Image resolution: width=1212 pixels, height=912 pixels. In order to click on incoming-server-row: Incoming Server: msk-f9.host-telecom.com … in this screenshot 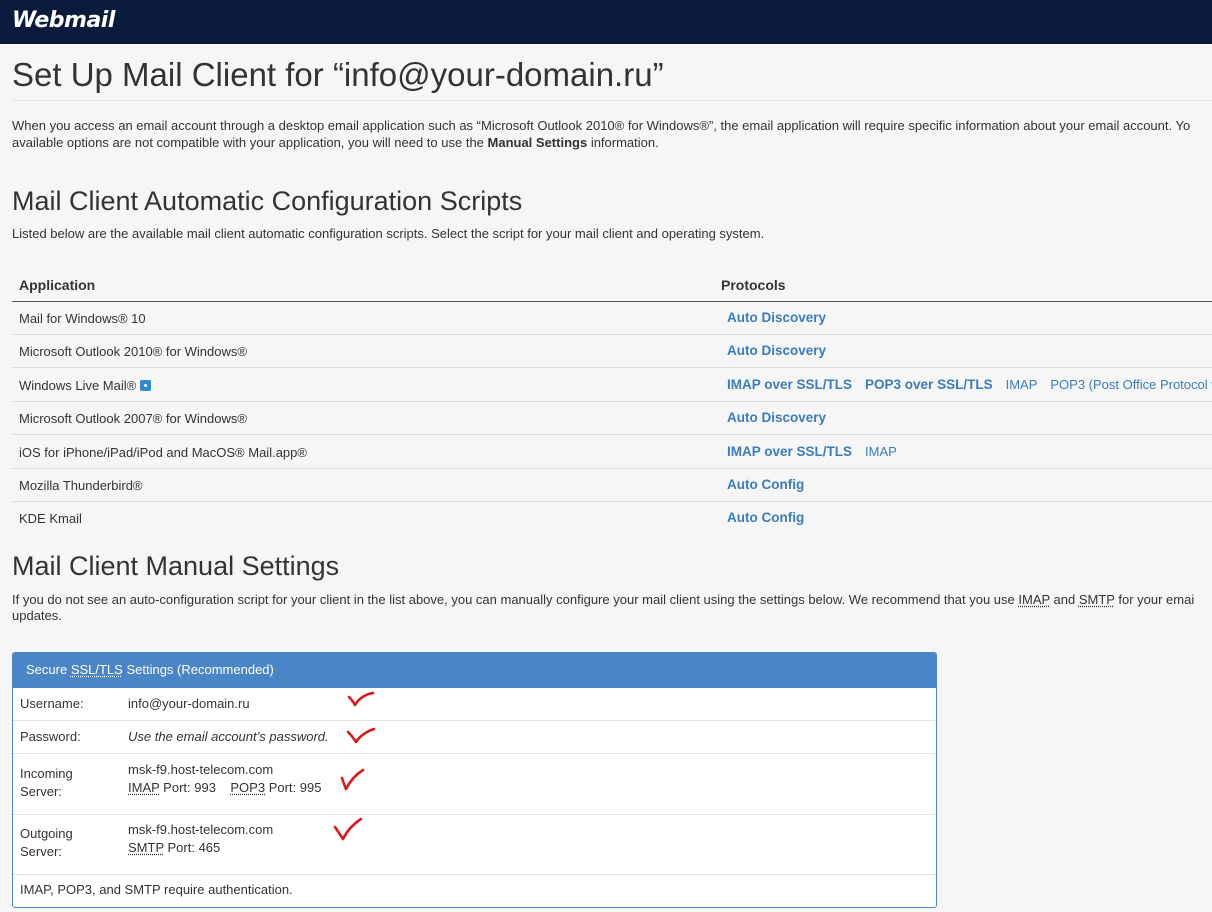, I will do `click(474, 784)`.